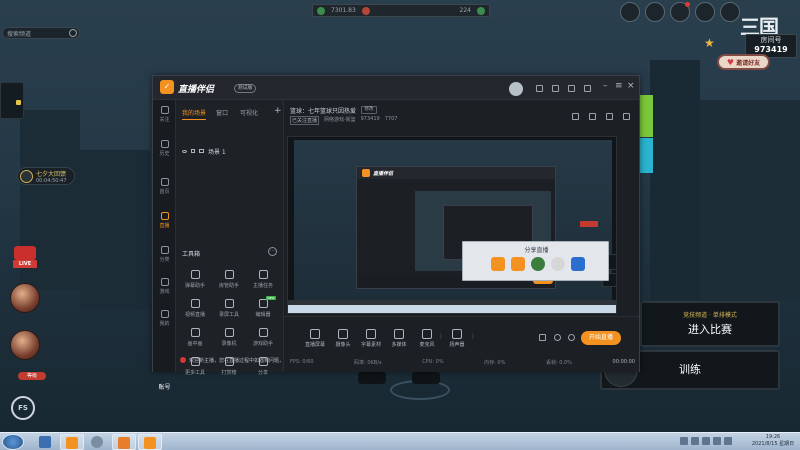 The height and width of the screenshot is (450, 800). I want to click on network-icon, so click(717, 441).